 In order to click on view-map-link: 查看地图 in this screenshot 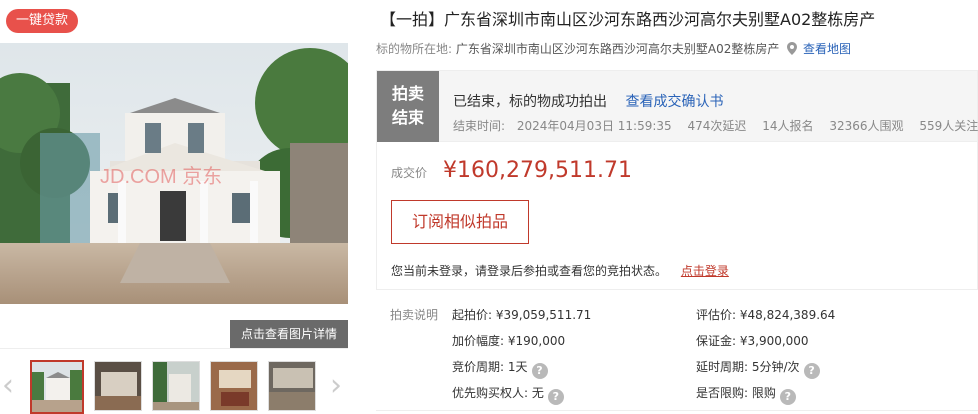, I will do `click(827, 49)`.